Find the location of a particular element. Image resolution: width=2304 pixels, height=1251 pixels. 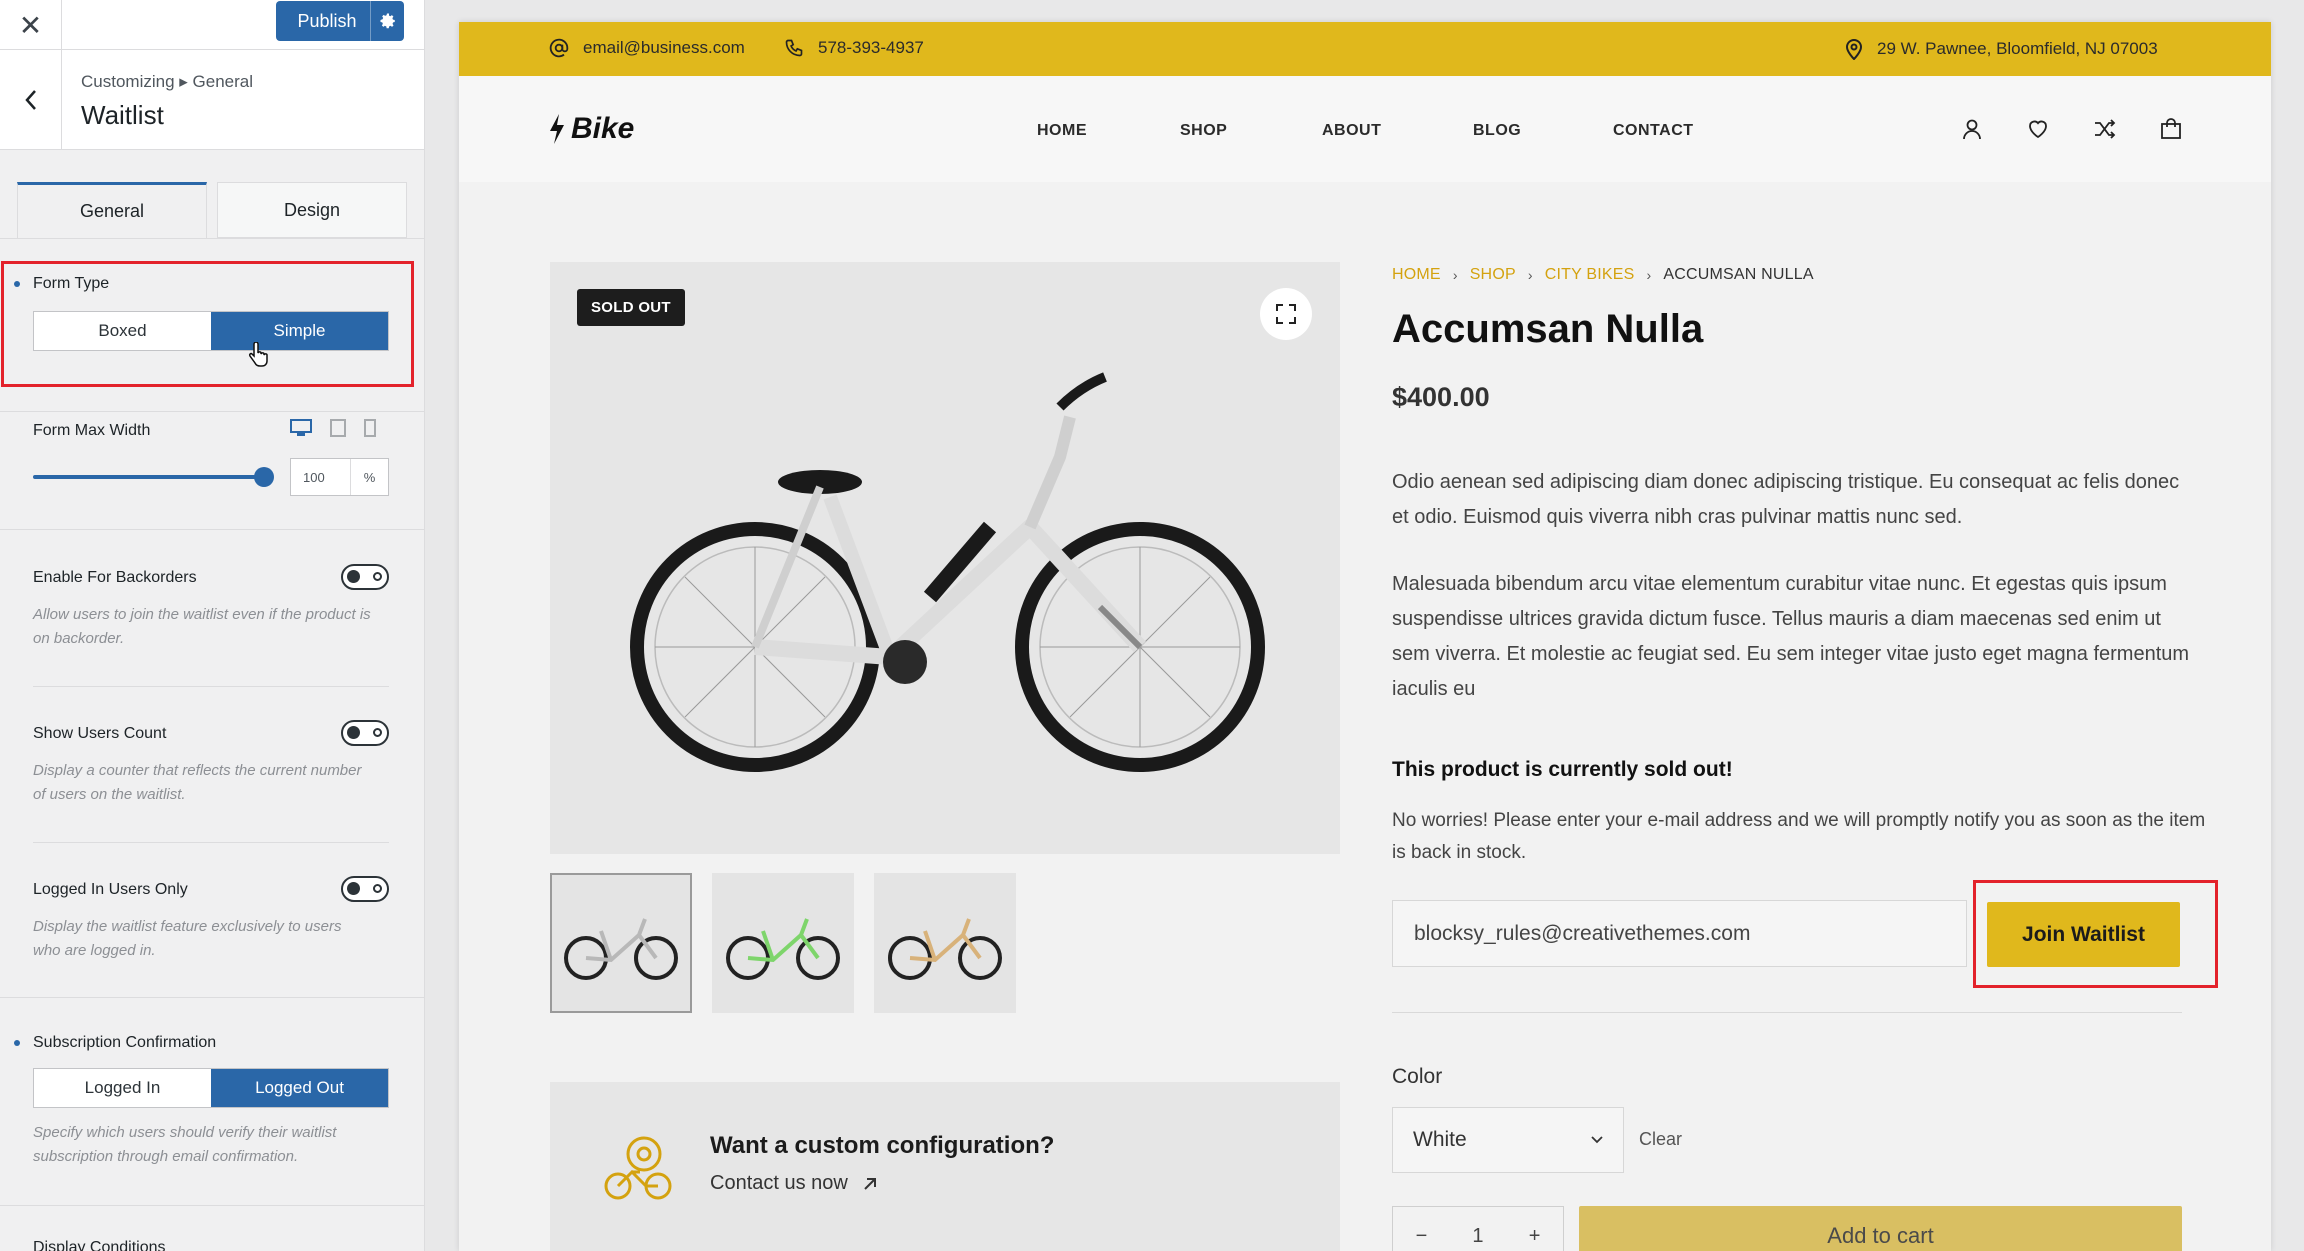

form-max-width-label: Form Max Width is located at coordinates (92, 430).